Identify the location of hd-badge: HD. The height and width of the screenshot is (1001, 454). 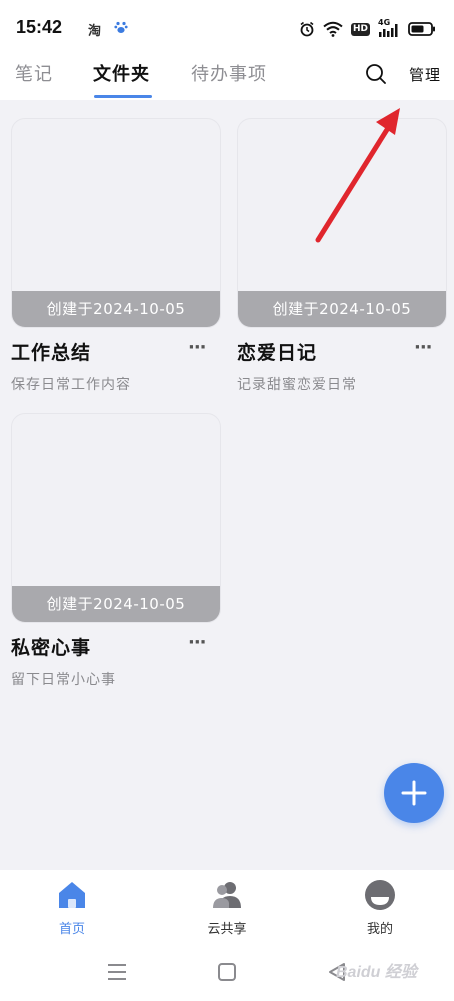
(360, 29).